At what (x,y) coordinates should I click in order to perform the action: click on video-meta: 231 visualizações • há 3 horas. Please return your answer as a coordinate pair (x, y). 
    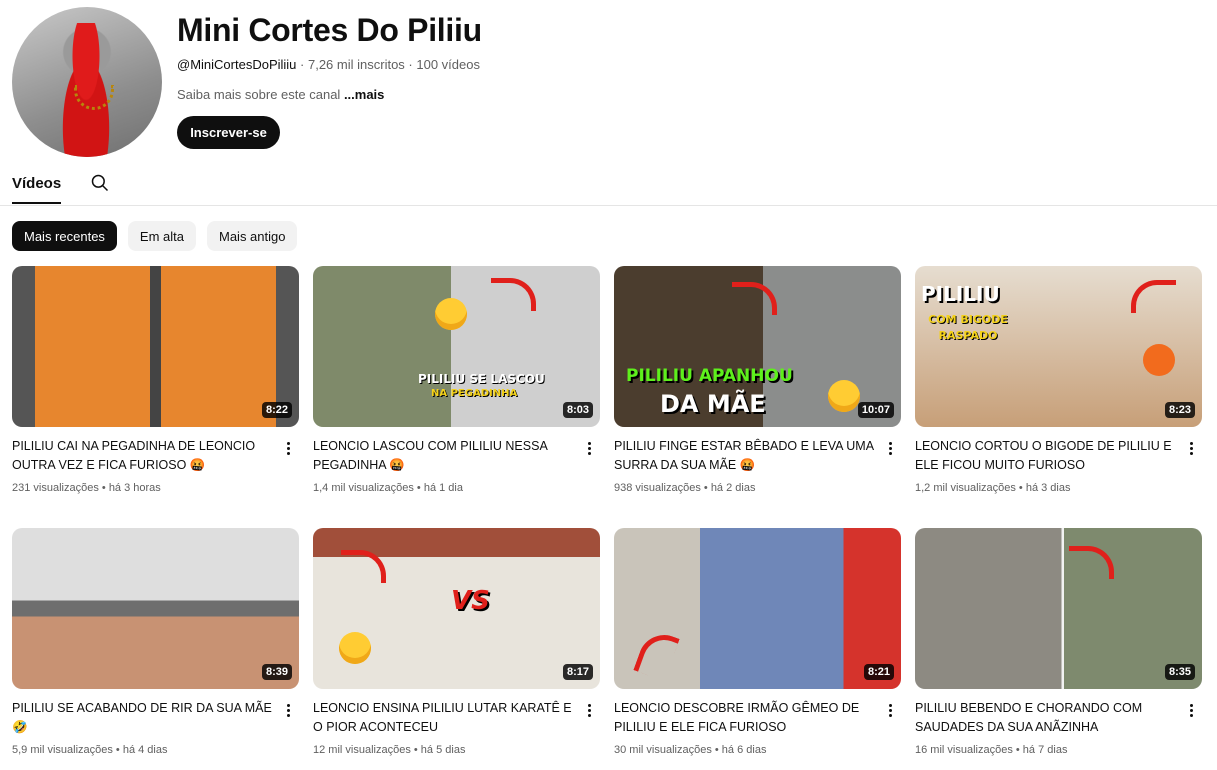
    Looking at the image, I should click on (86, 488).